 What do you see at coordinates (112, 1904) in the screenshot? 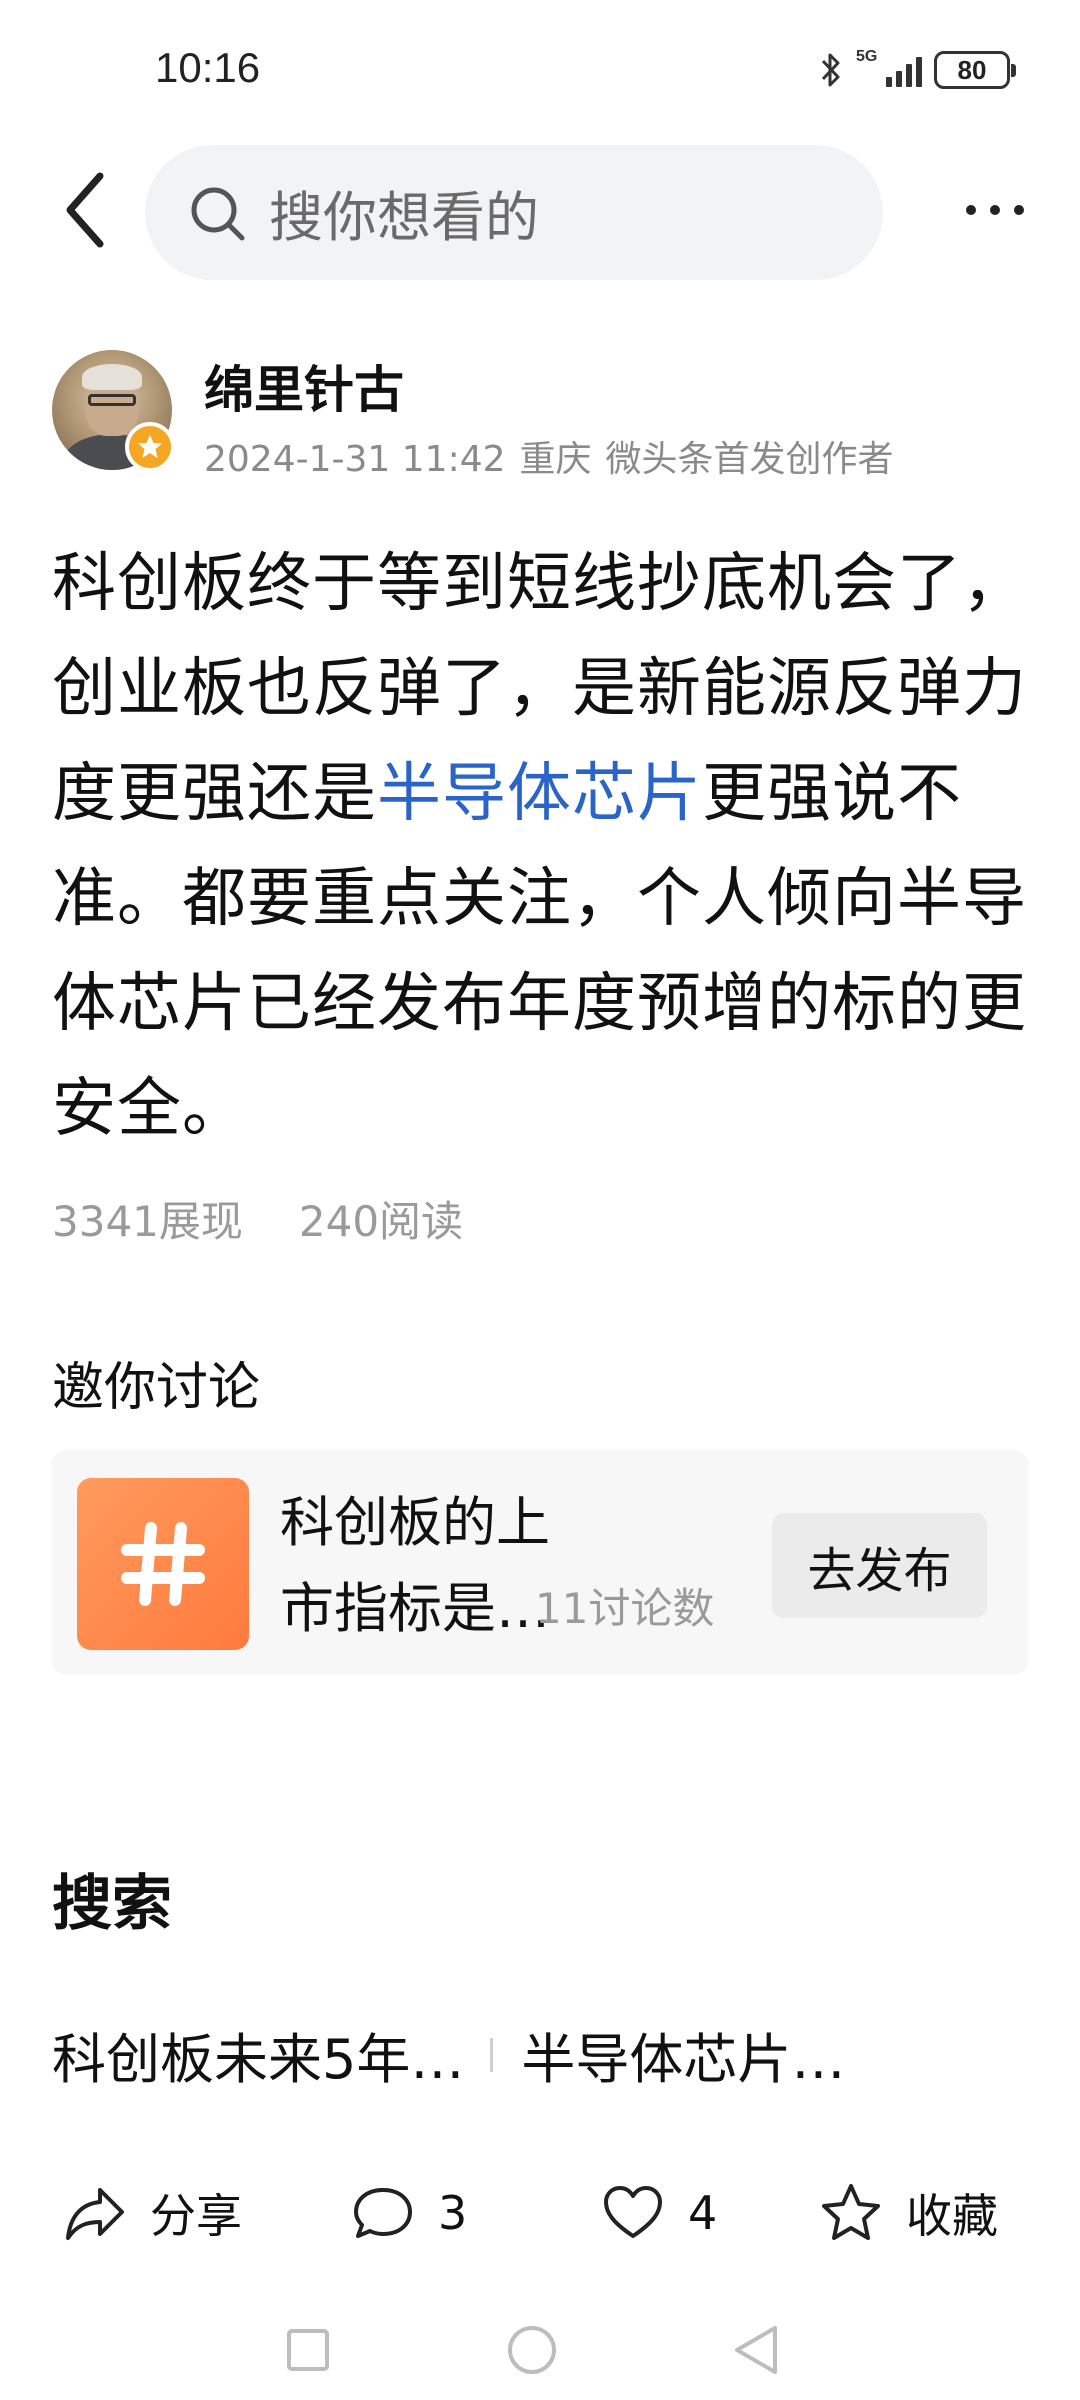
I see `search-section-title: 搜索` at bounding box center [112, 1904].